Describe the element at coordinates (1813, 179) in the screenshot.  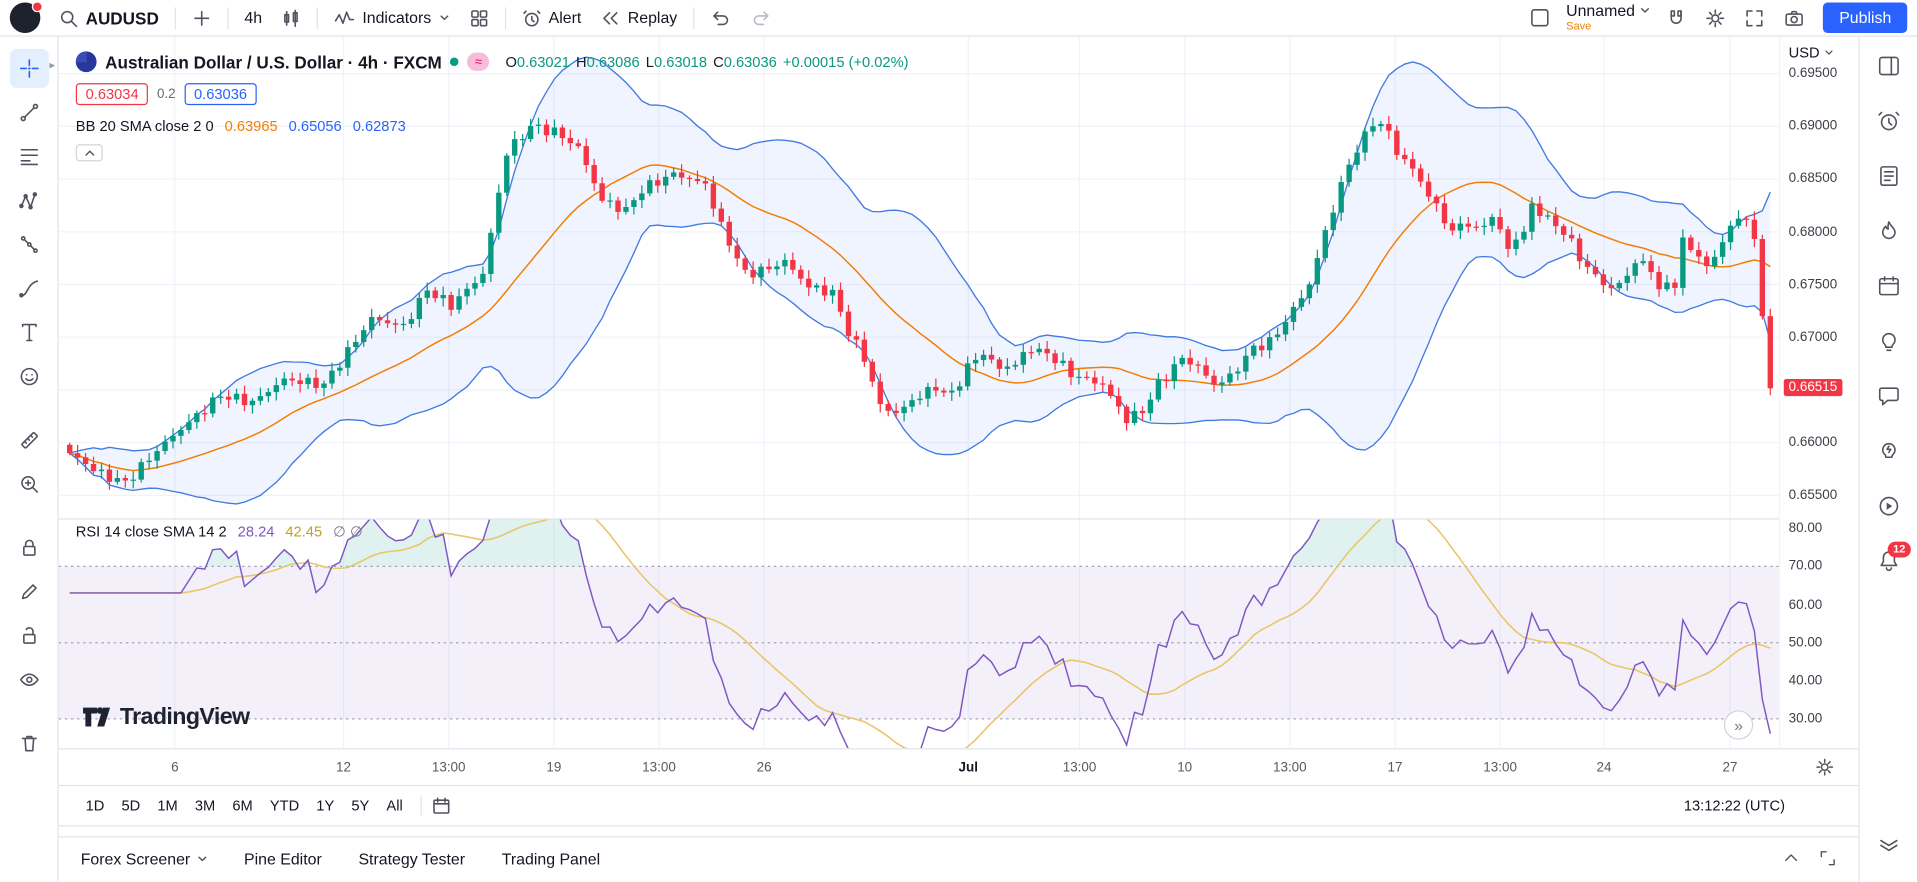
I see `price-tick: 0.68500` at that location.